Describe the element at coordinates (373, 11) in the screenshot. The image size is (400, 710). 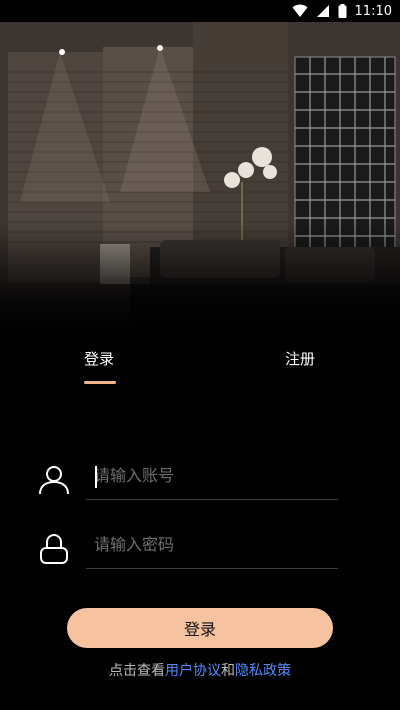
I see `status-time: 11:10` at that location.